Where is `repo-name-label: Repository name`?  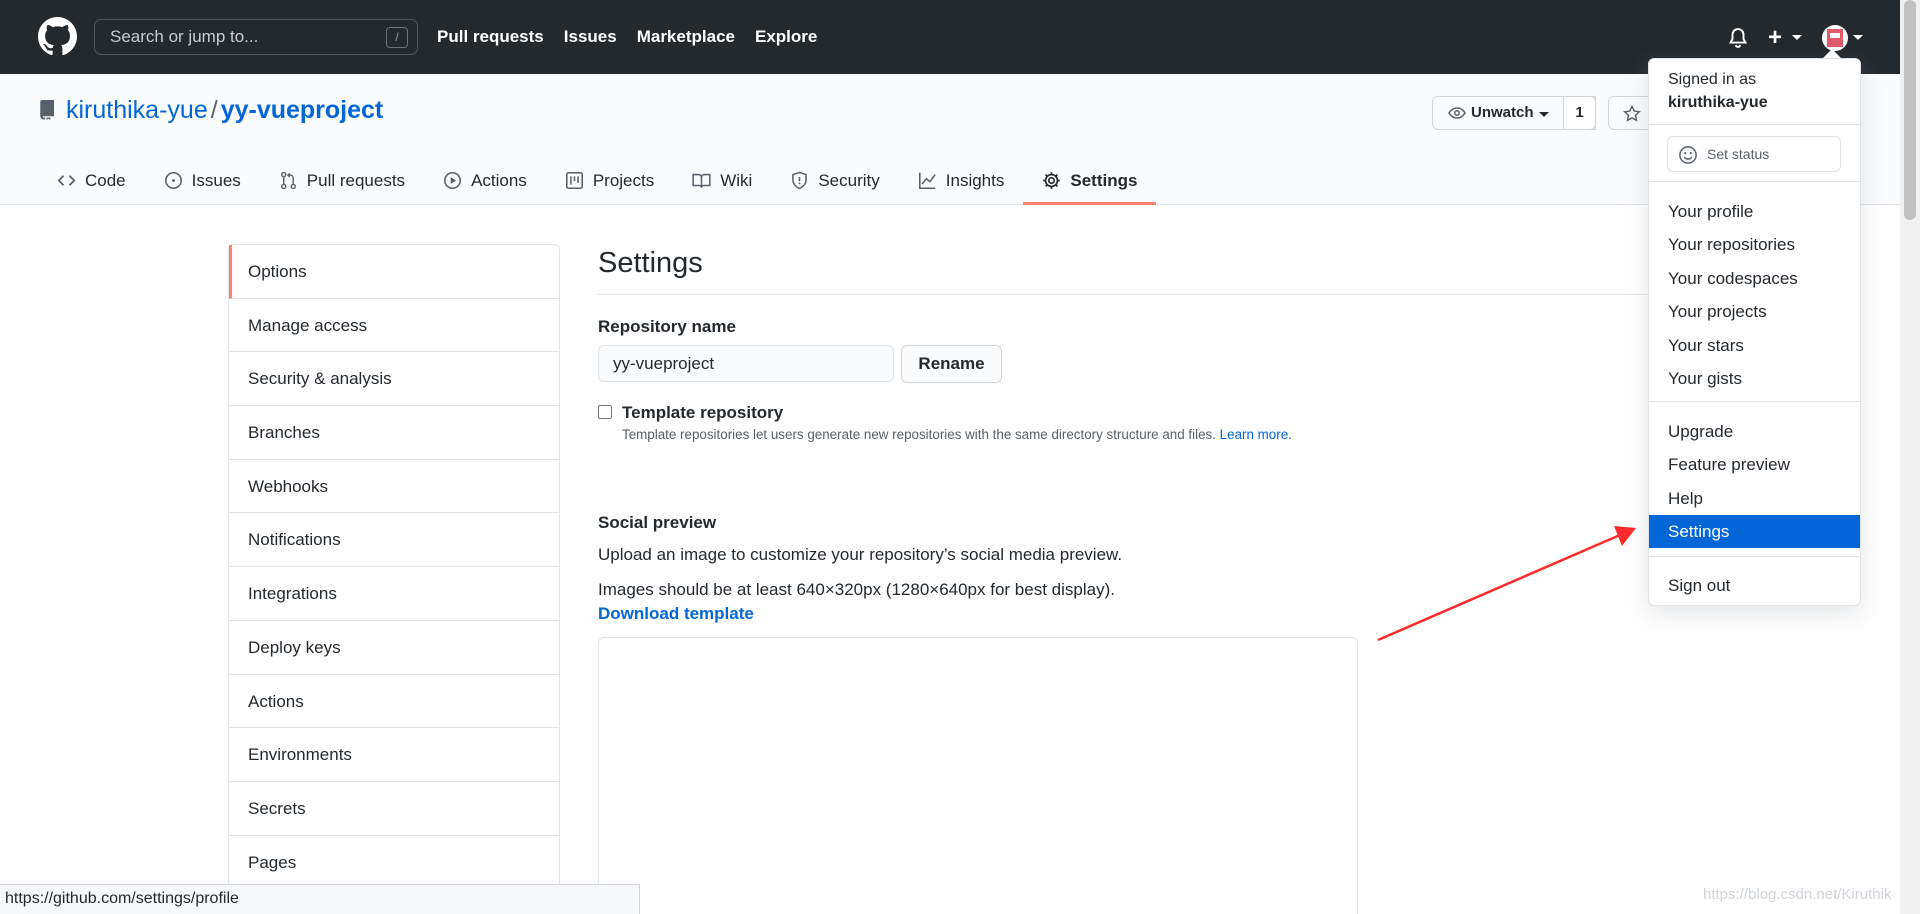
repo-name-label: Repository name is located at coordinates (667, 326).